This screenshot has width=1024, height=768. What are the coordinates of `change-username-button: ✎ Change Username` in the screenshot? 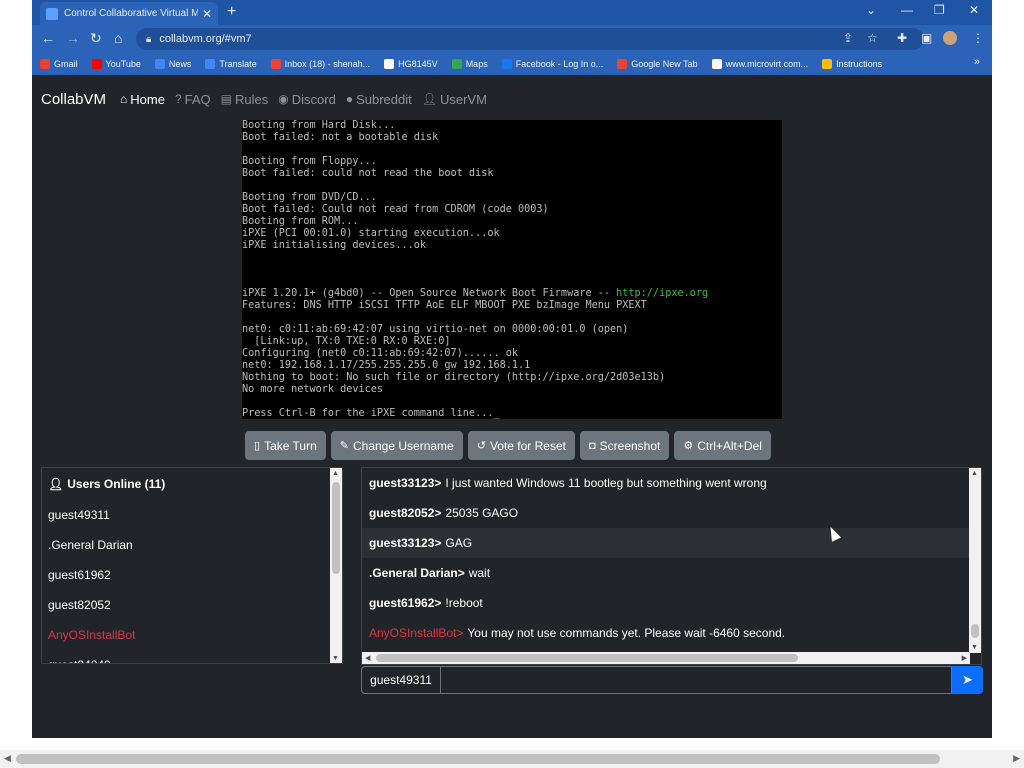 It's located at (396, 445).